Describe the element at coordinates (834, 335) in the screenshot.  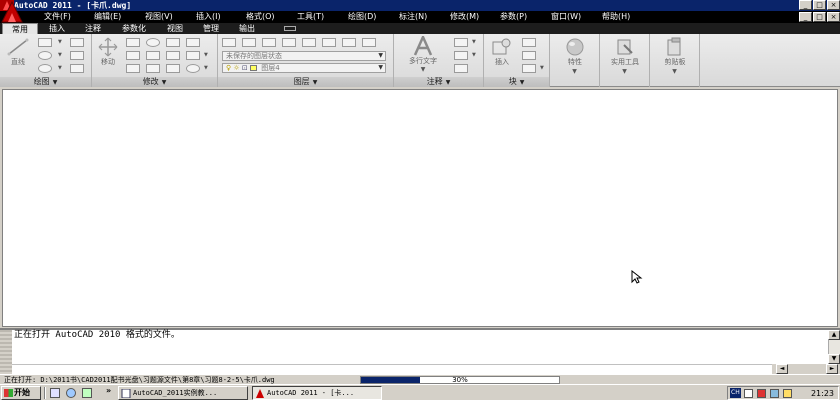
I see `scroll-up-icon: ▲` at that location.